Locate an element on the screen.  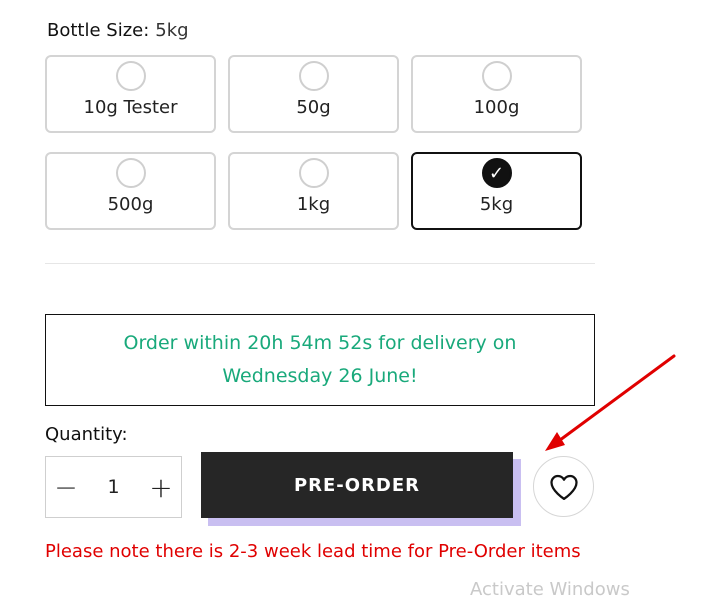
size-option-label: 100g is located at coordinates (496, 107).